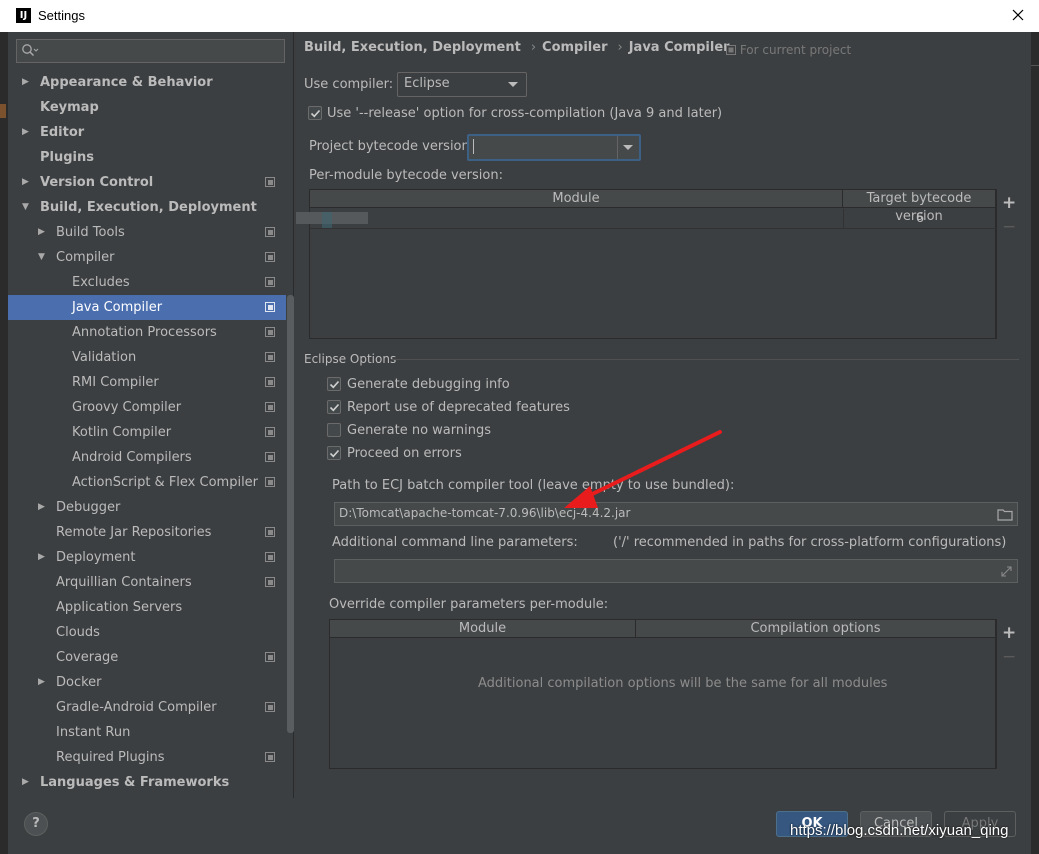 The image size is (1039, 854). Describe the element at coordinates (334, 384) in the screenshot. I see `generate-debugging-info-checkbox` at that location.